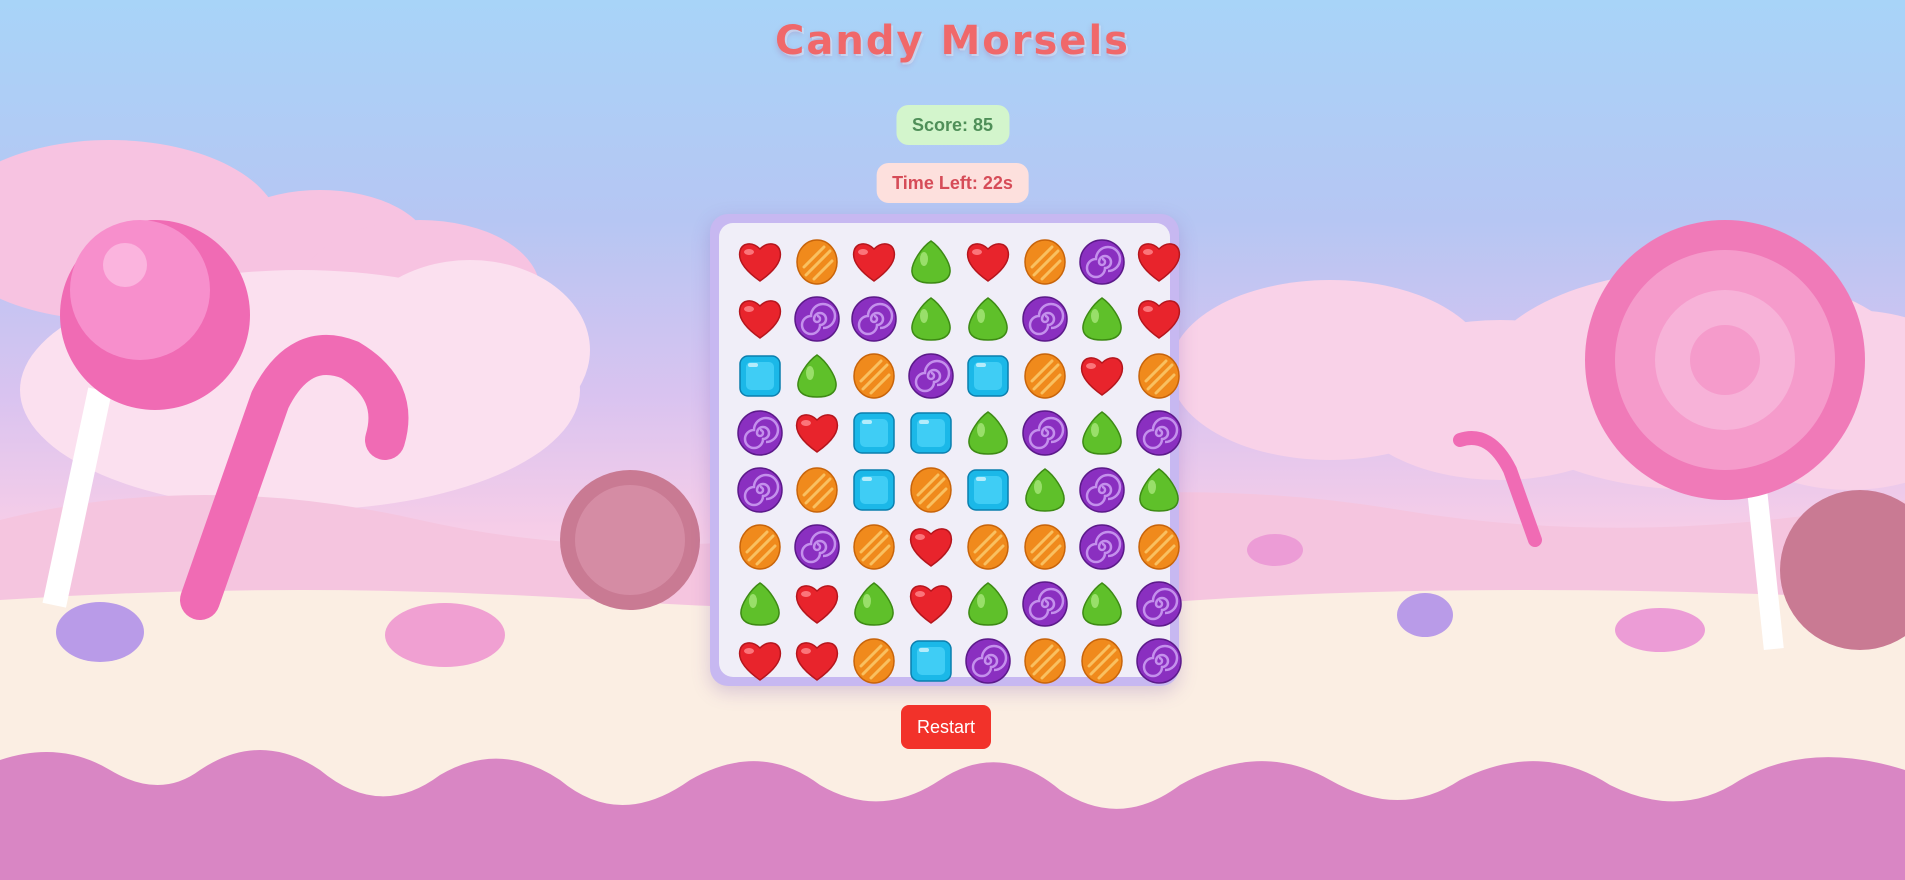 This screenshot has height=880, width=1905. I want to click on time-left-display: Time Left: 22s, so click(952, 183).